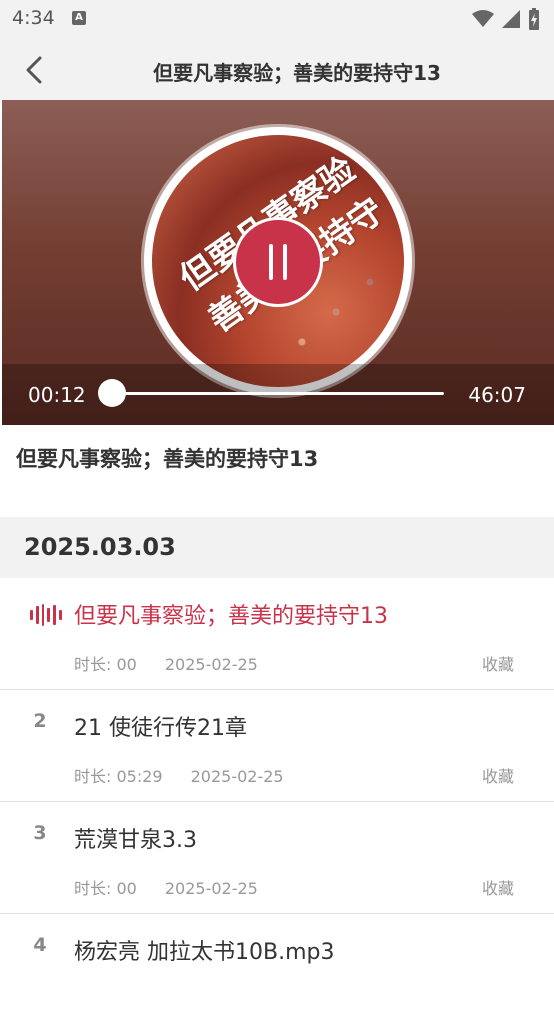 This screenshot has width=554, height=1025. Describe the element at coordinates (277, 746) in the screenshot. I see `list-item: 2 21 使徒行传21章 时长: 05:29 2025-02-25 收藏` at that location.